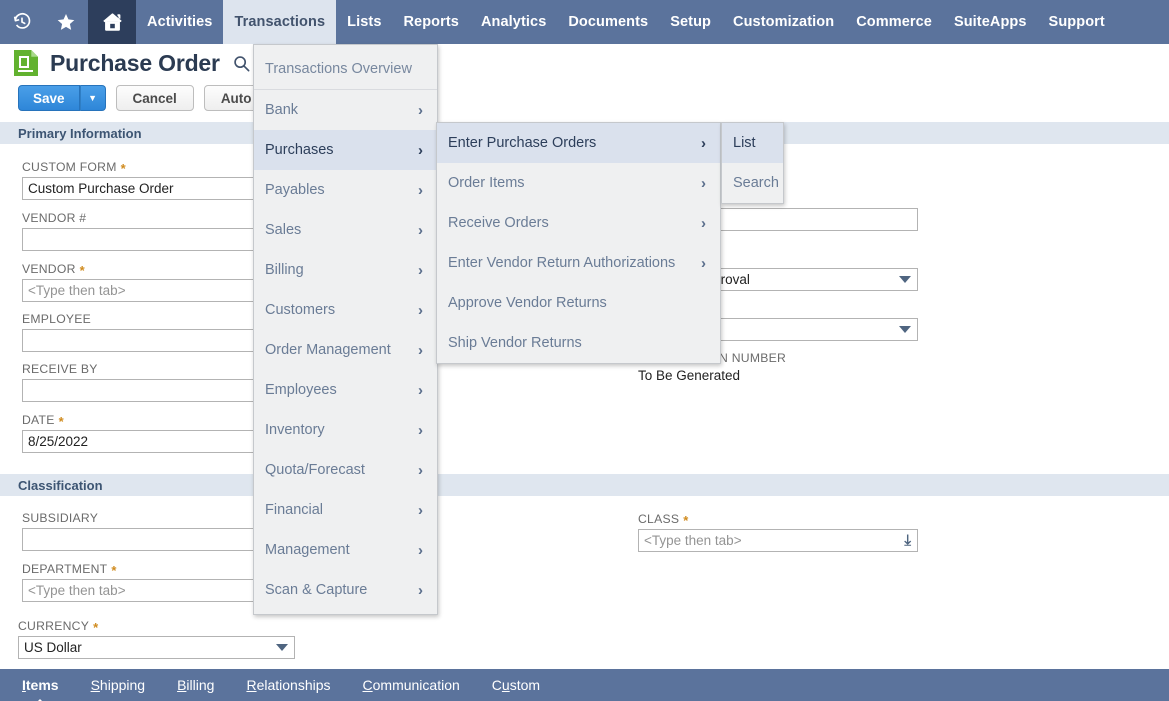  I want to click on nav-item-analytics: Analytics, so click(513, 22).